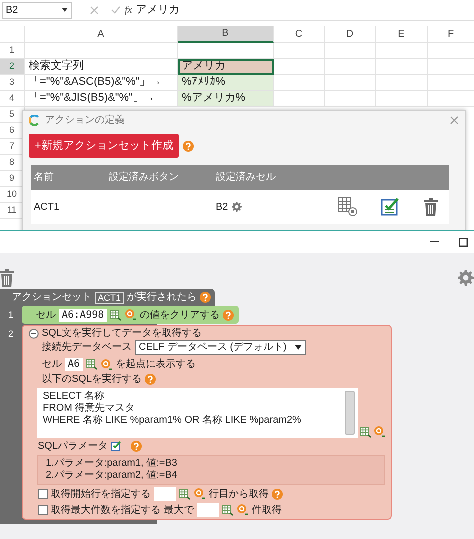  Describe the element at coordinates (131, 315) in the screenshot. I see `clear-step-block: セル A6:A998 の値をクリアする` at that location.